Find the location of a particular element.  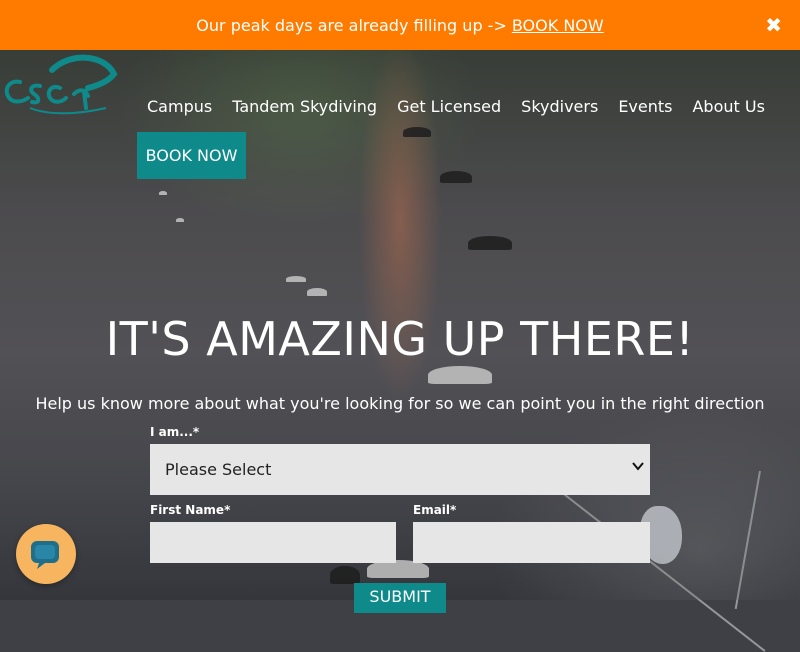

chat-icon is located at coordinates (46, 554).